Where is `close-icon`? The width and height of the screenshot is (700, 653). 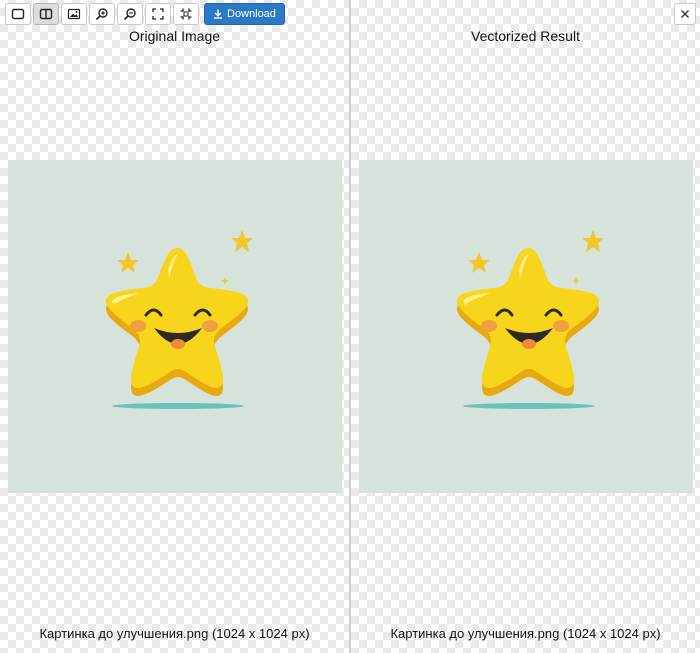 close-icon is located at coordinates (685, 14).